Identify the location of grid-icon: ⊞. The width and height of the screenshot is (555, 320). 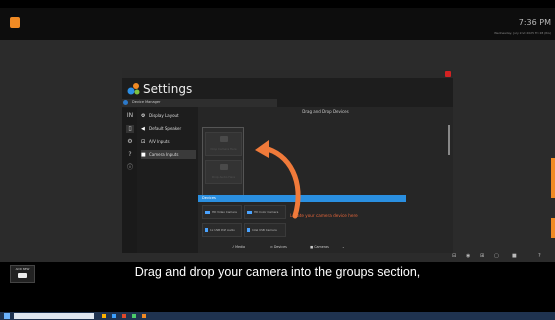
(482, 256).